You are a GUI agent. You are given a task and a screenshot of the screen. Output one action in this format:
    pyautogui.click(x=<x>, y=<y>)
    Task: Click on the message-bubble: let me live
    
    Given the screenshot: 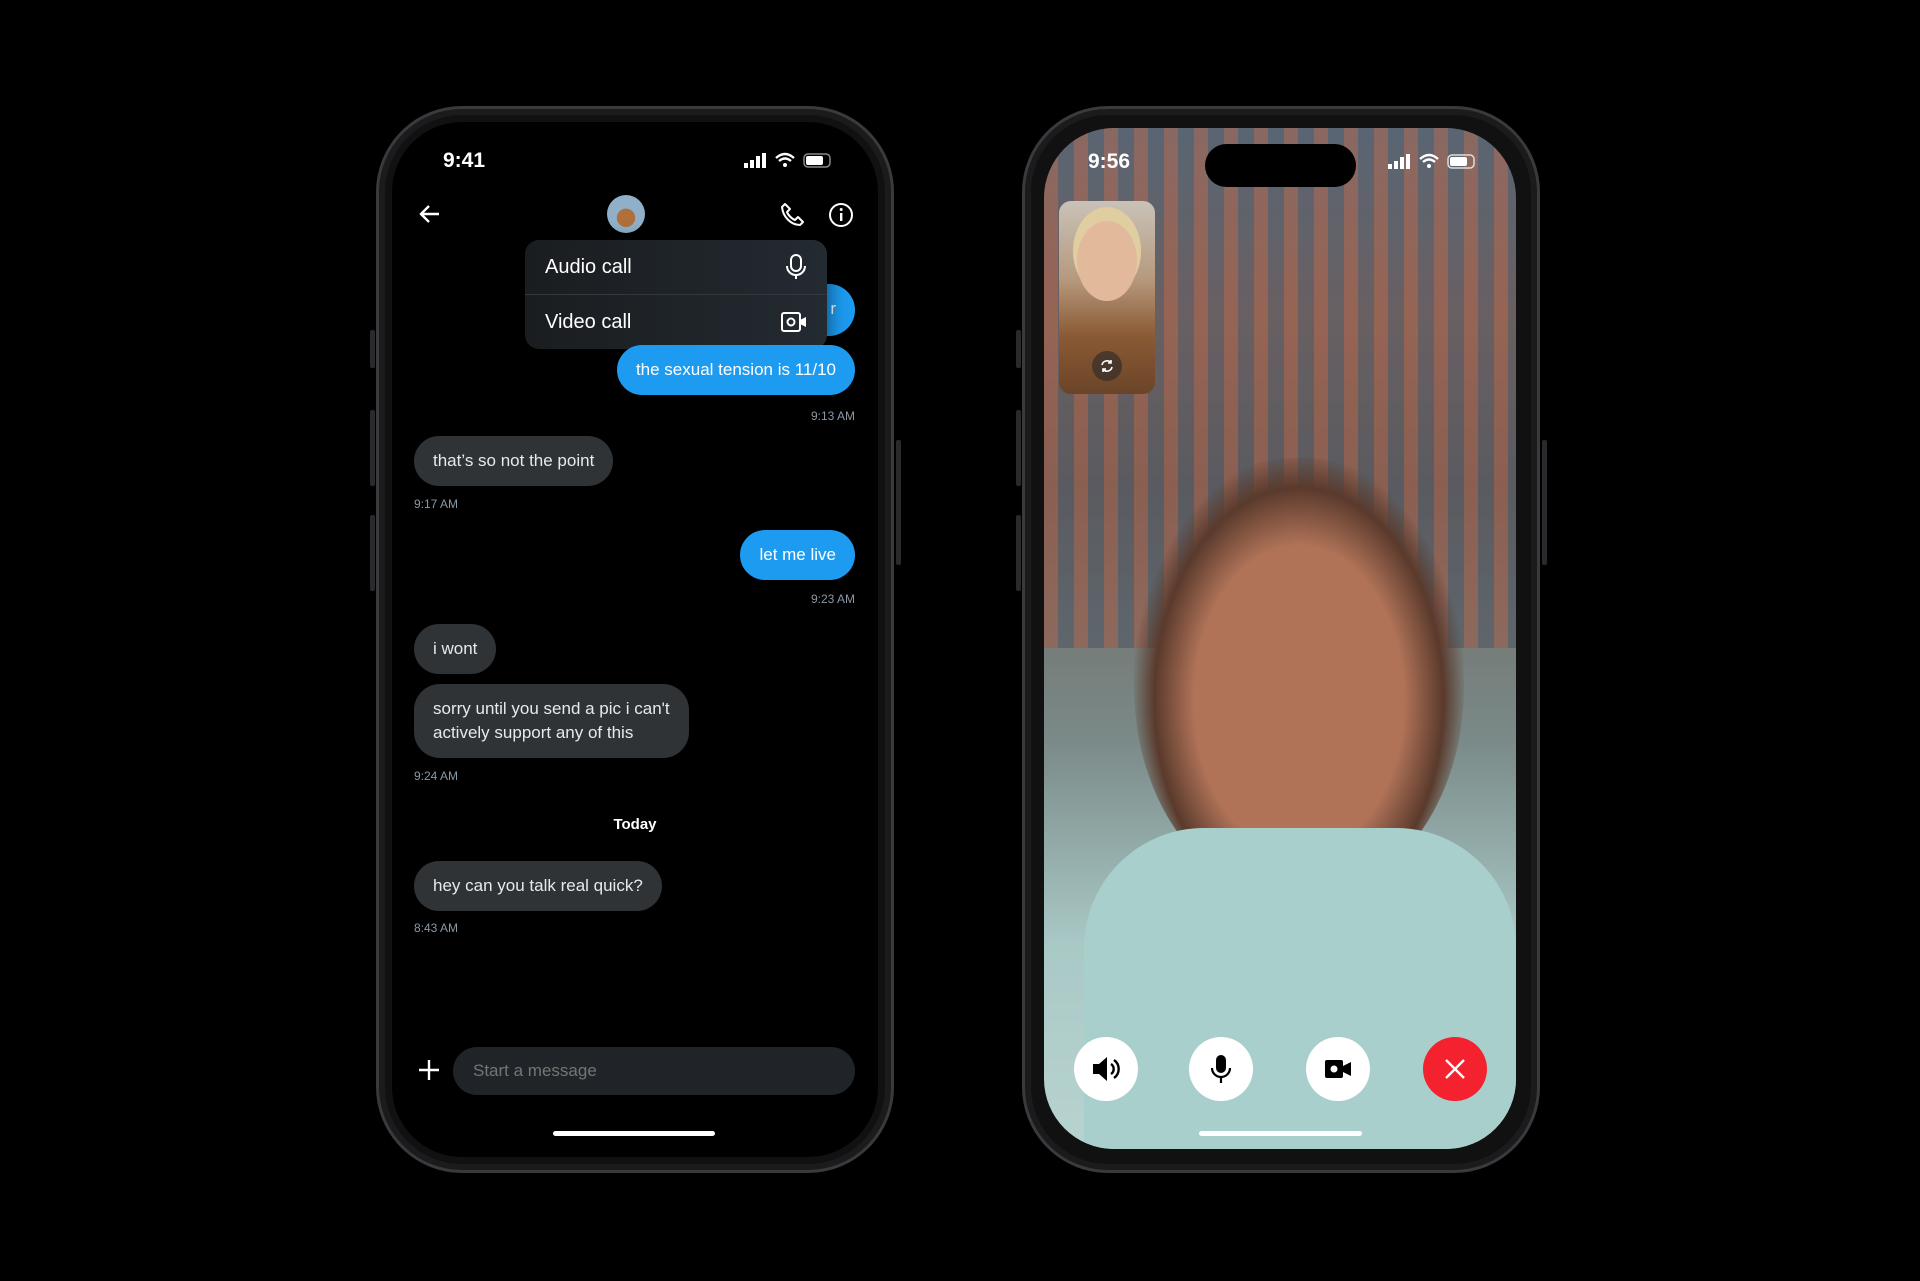 What is the action you would take?
    pyautogui.click(x=797, y=555)
    